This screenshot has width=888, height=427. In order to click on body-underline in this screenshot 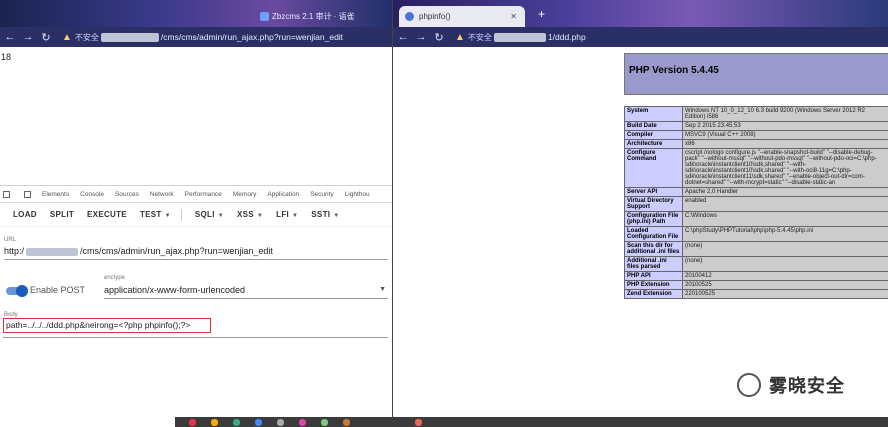, I will do `click(195, 337)`.